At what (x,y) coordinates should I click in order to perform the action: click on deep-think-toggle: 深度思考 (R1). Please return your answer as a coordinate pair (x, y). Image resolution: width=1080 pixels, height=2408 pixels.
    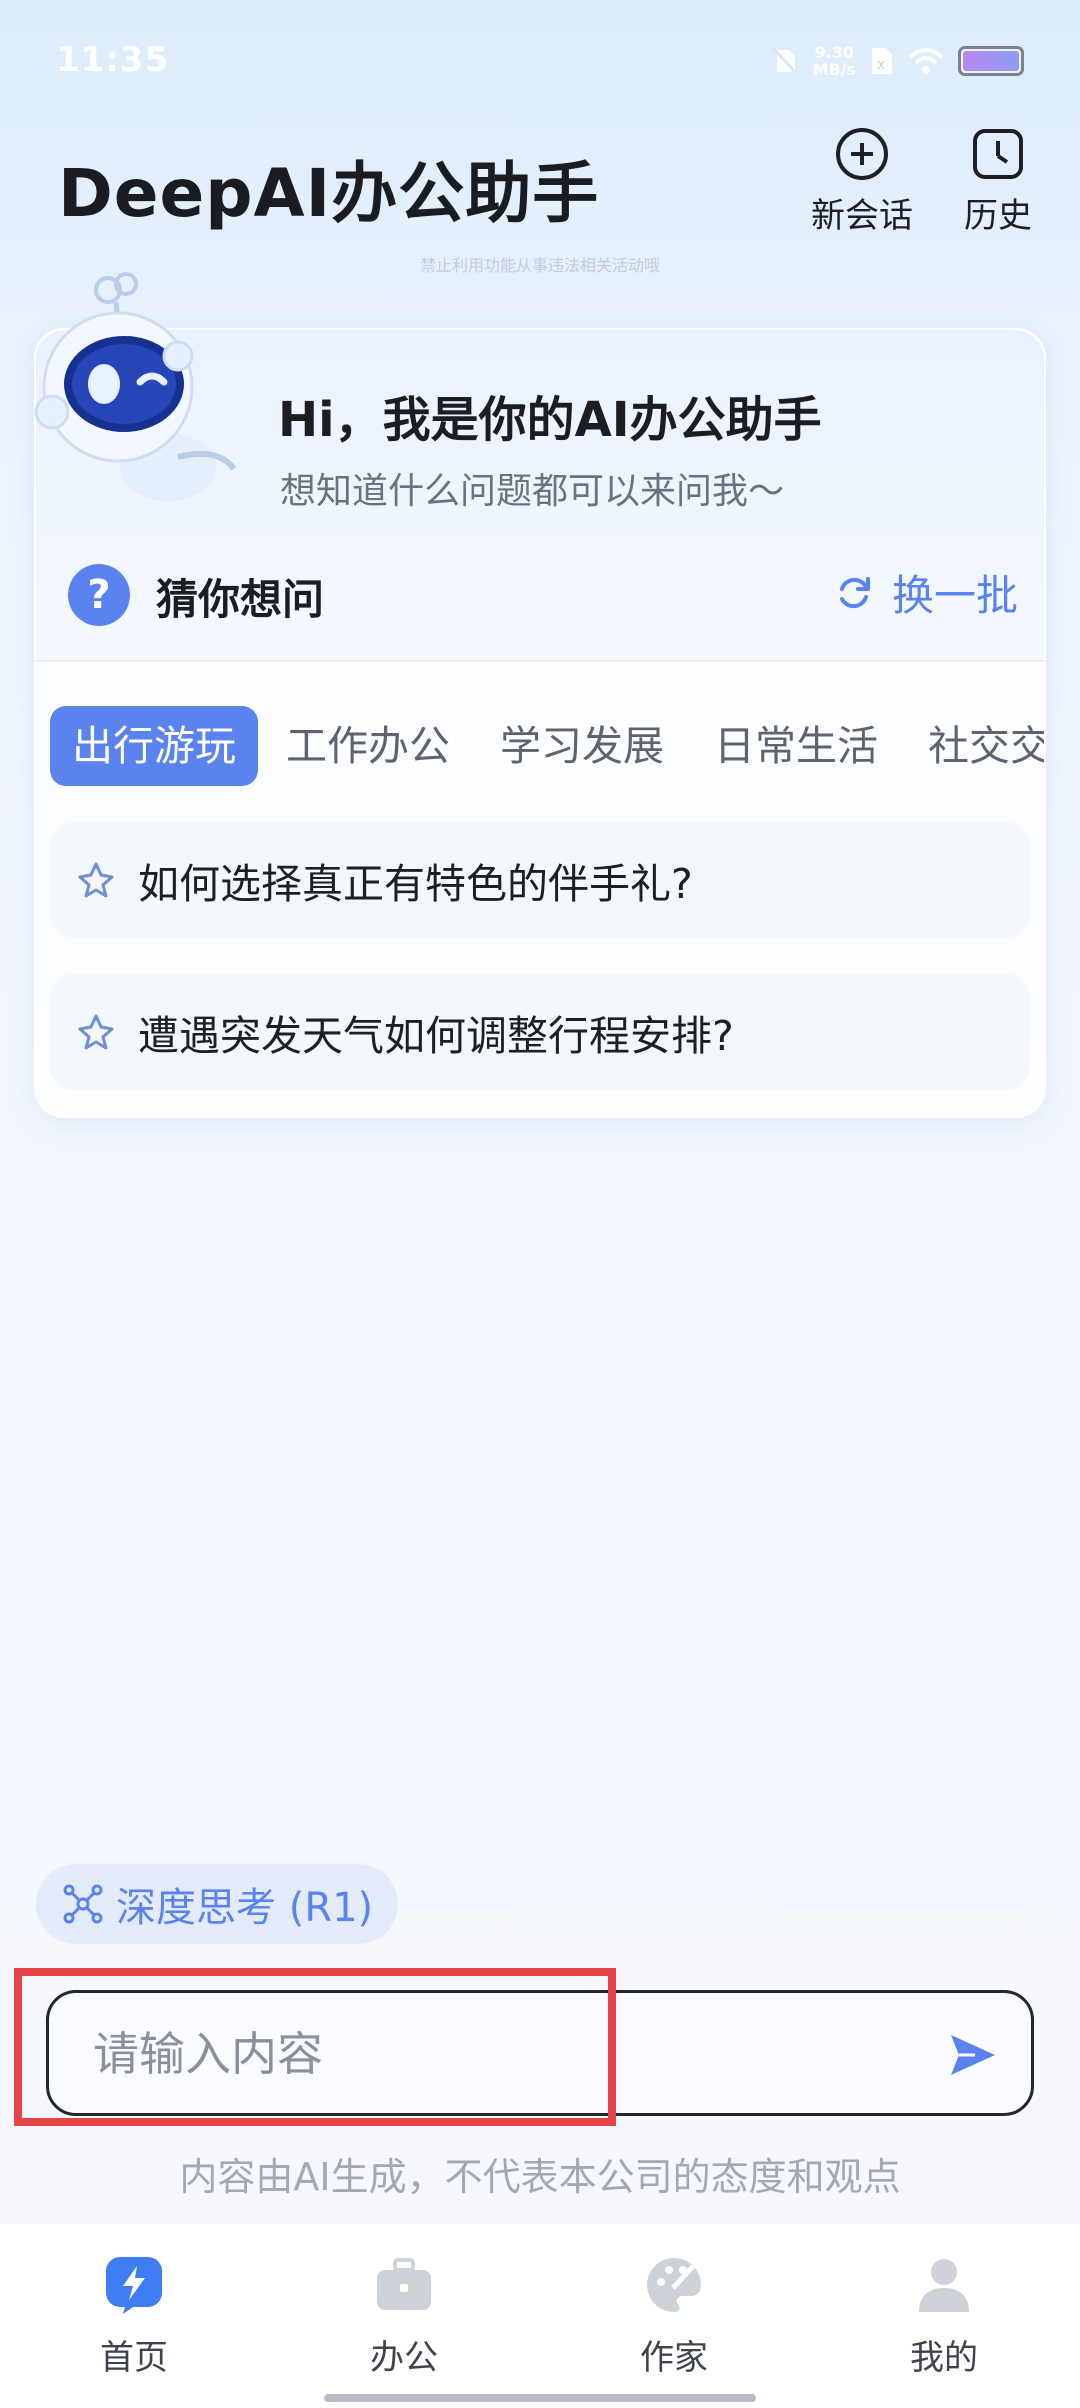
    Looking at the image, I should click on (217, 1904).